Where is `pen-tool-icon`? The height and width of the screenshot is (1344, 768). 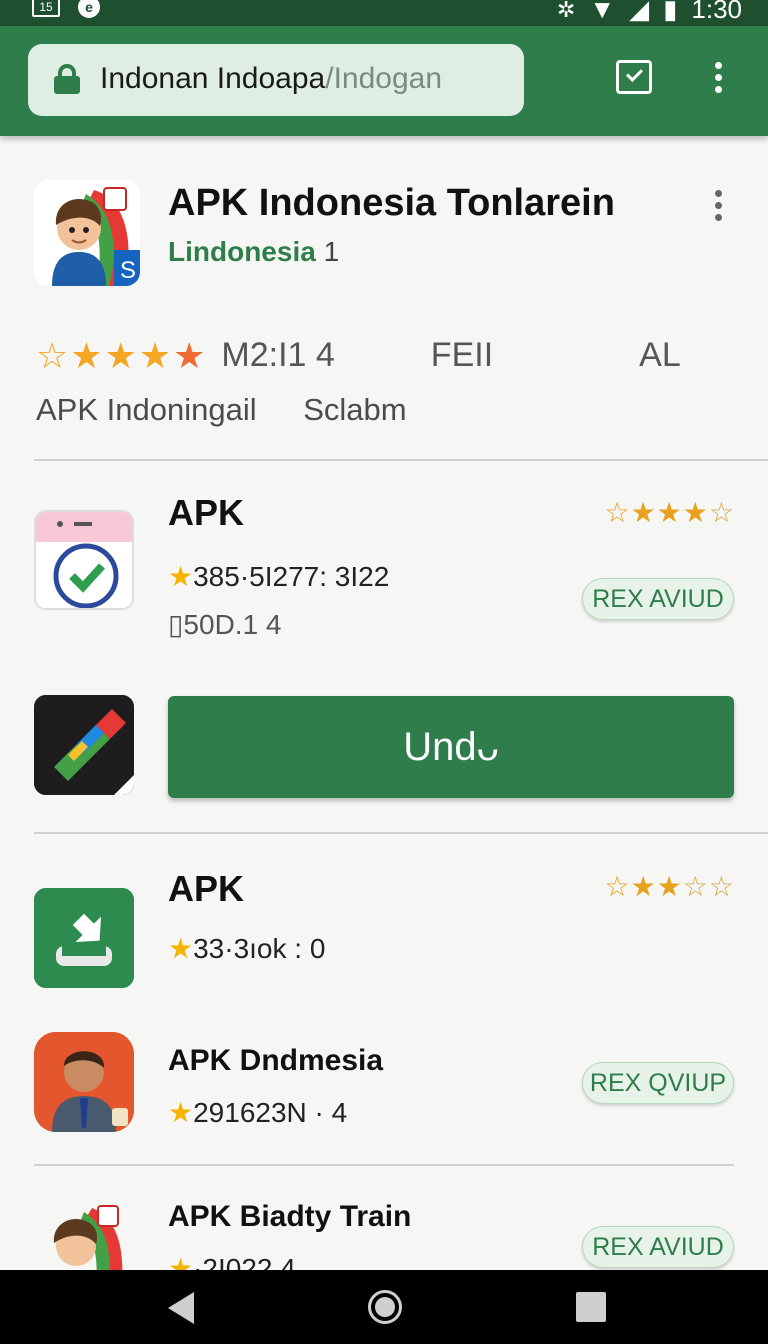
pen-tool-icon is located at coordinates (84, 745).